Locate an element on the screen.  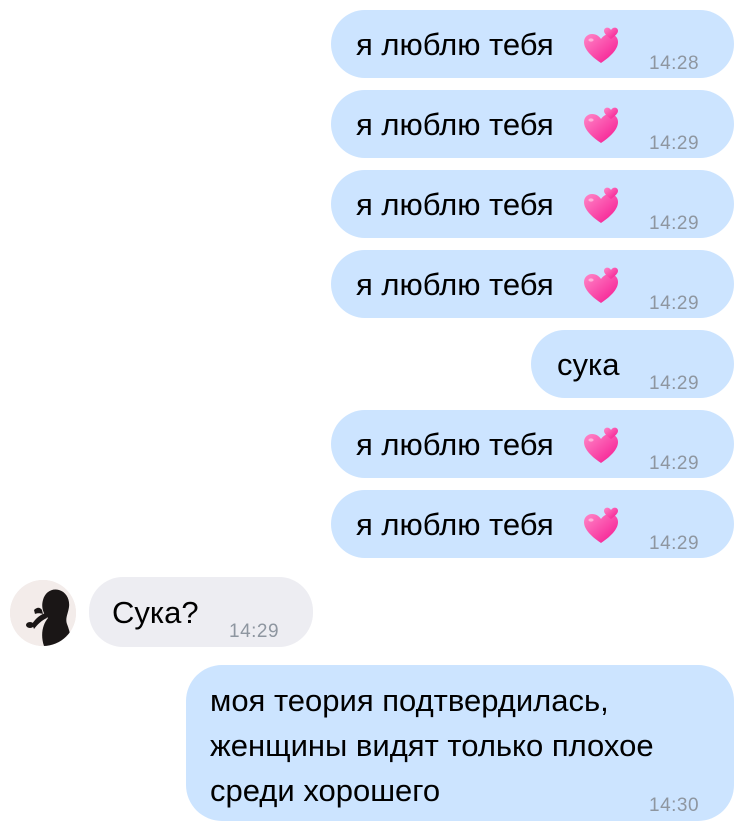
contact-avatar is located at coordinates (43, 613).